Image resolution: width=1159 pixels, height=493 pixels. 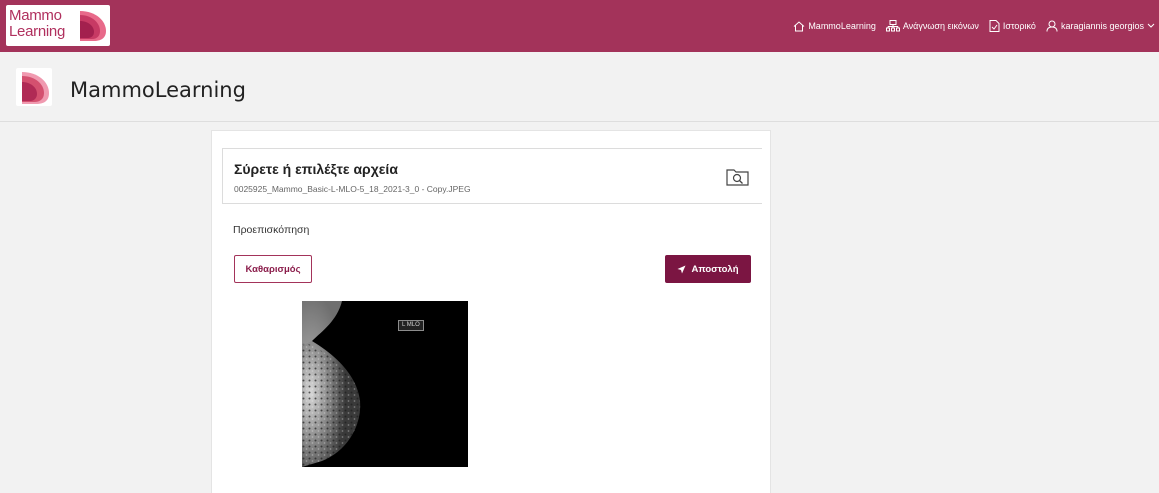 What do you see at coordinates (1052, 26) in the screenshot?
I see `user-icon` at bounding box center [1052, 26].